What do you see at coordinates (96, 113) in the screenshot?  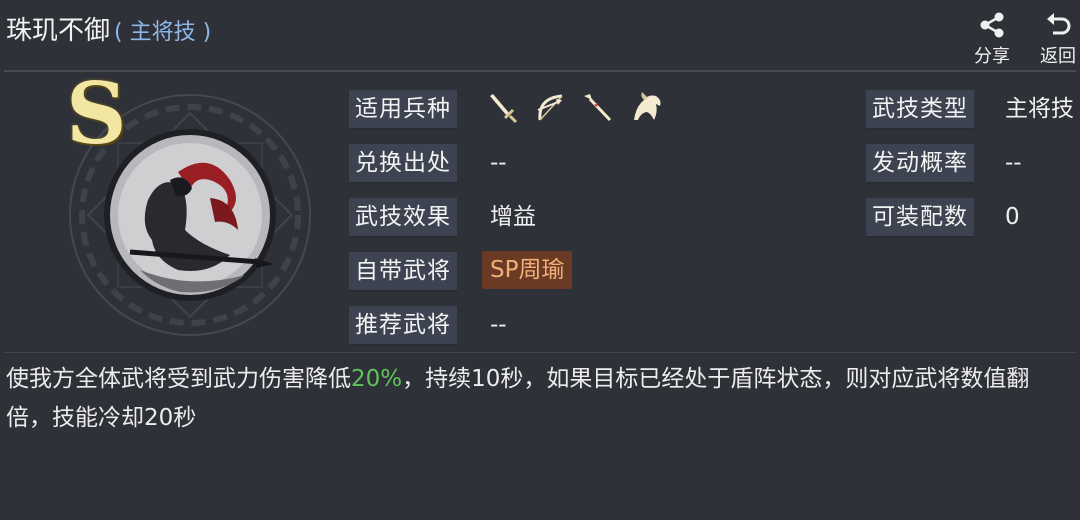 I see `skill-grade: S` at bounding box center [96, 113].